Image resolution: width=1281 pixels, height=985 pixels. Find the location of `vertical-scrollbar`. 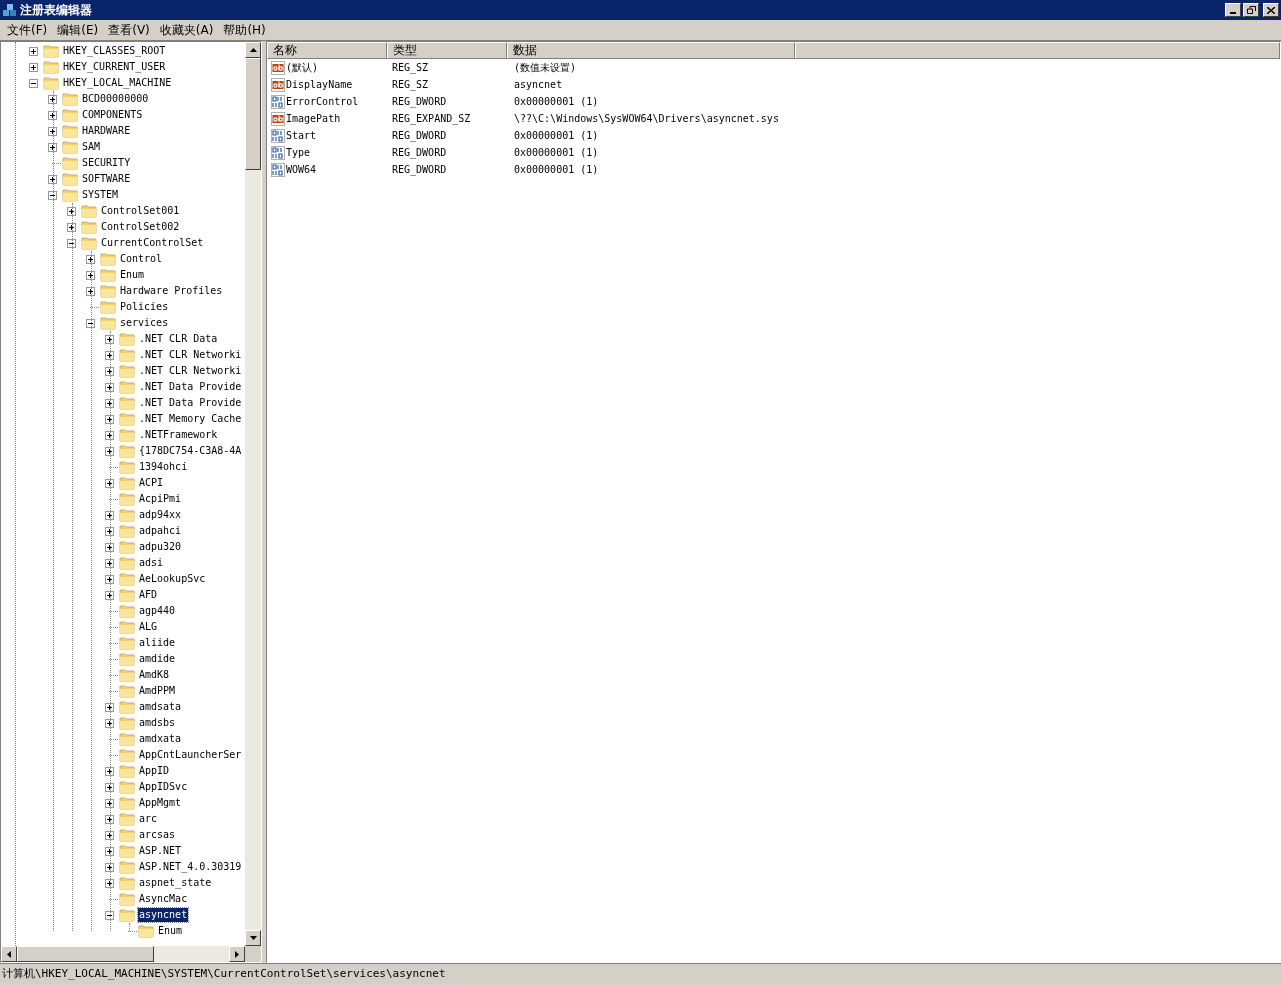

vertical-scrollbar is located at coordinates (253, 494).